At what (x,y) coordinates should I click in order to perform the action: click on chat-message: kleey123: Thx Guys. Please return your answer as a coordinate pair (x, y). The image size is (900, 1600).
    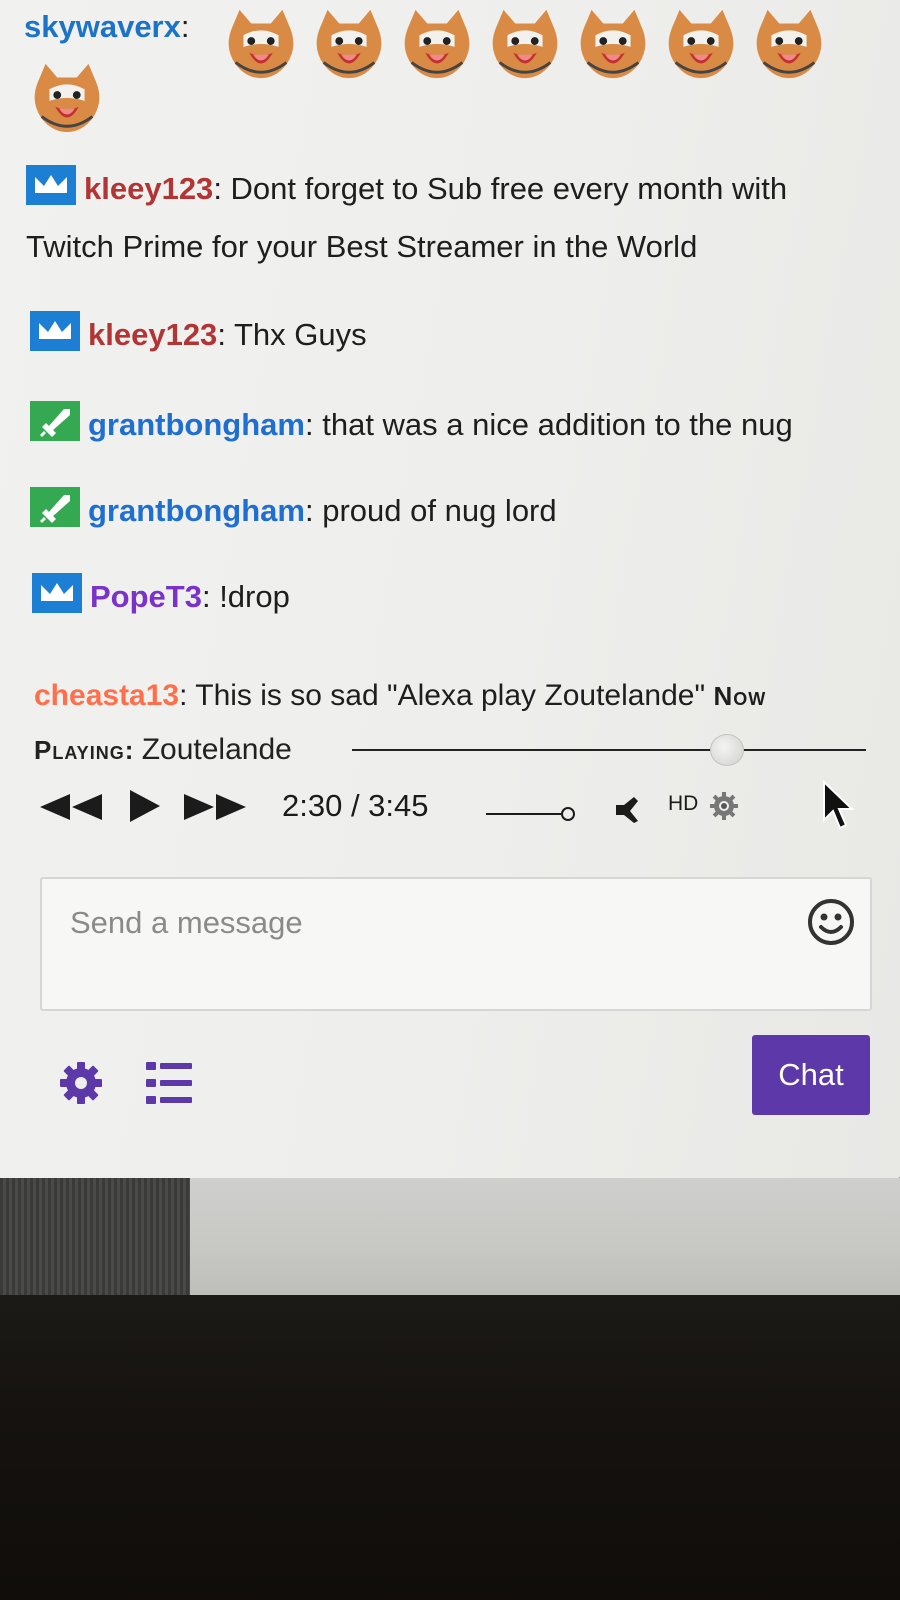
    Looking at the image, I should click on (198, 335).